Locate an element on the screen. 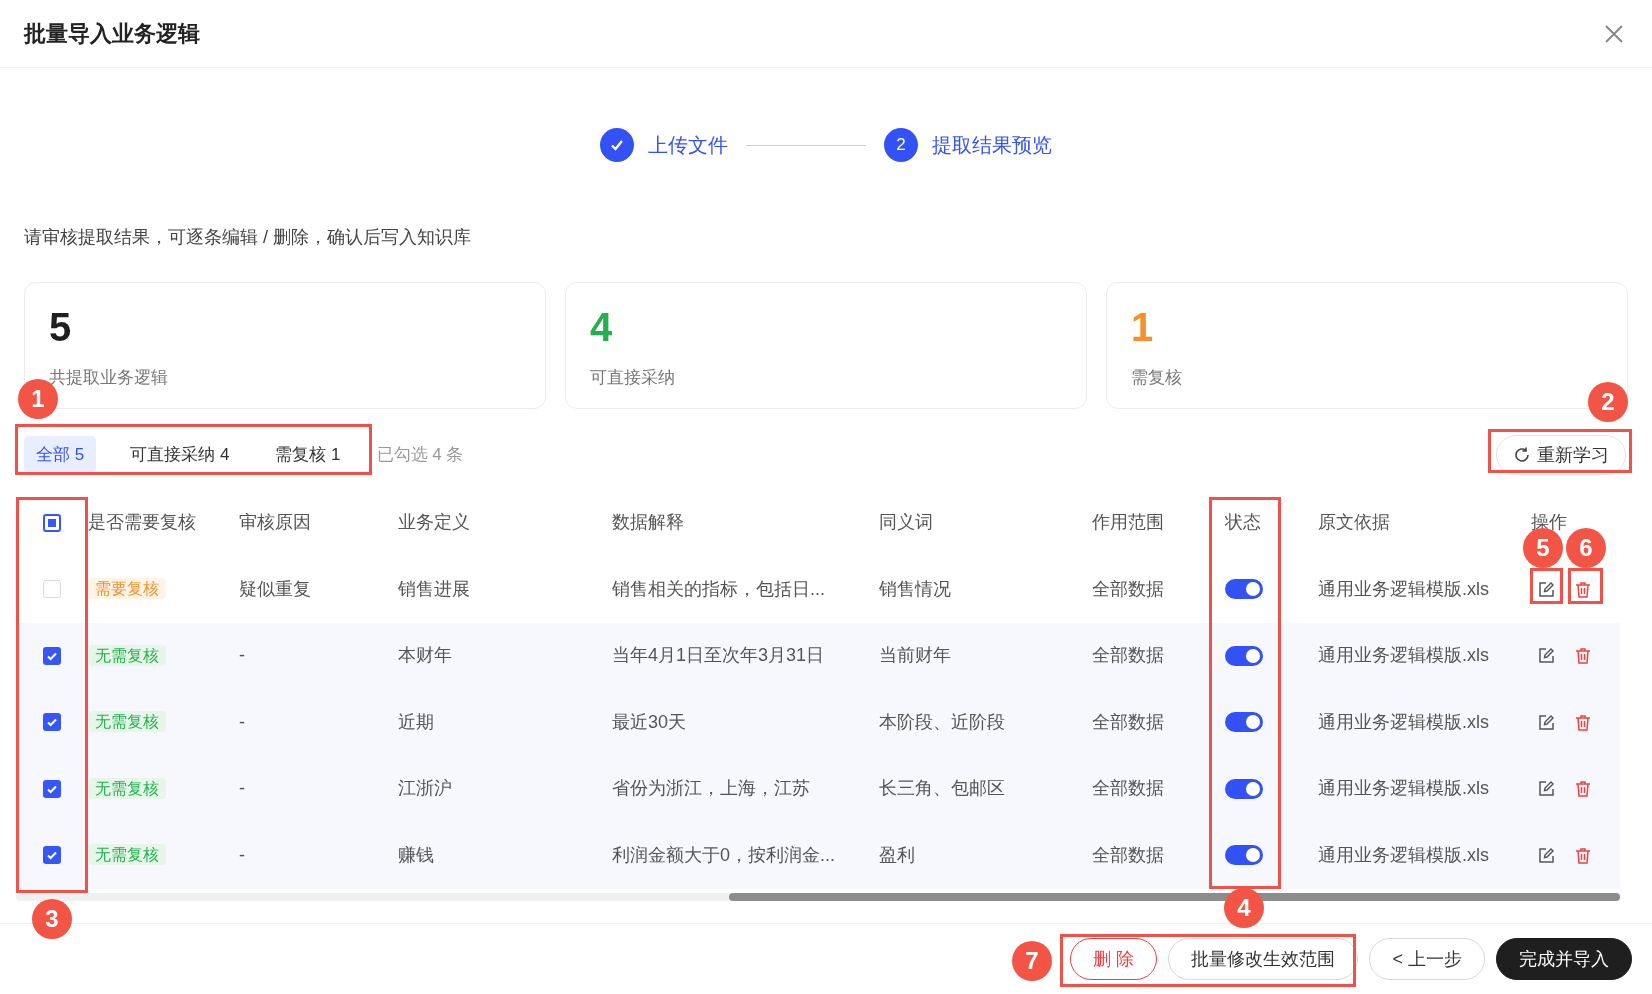 Image resolution: width=1652 pixels, height=994 pixels. table-cell: 疑似重复 is located at coordinates (275, 588).